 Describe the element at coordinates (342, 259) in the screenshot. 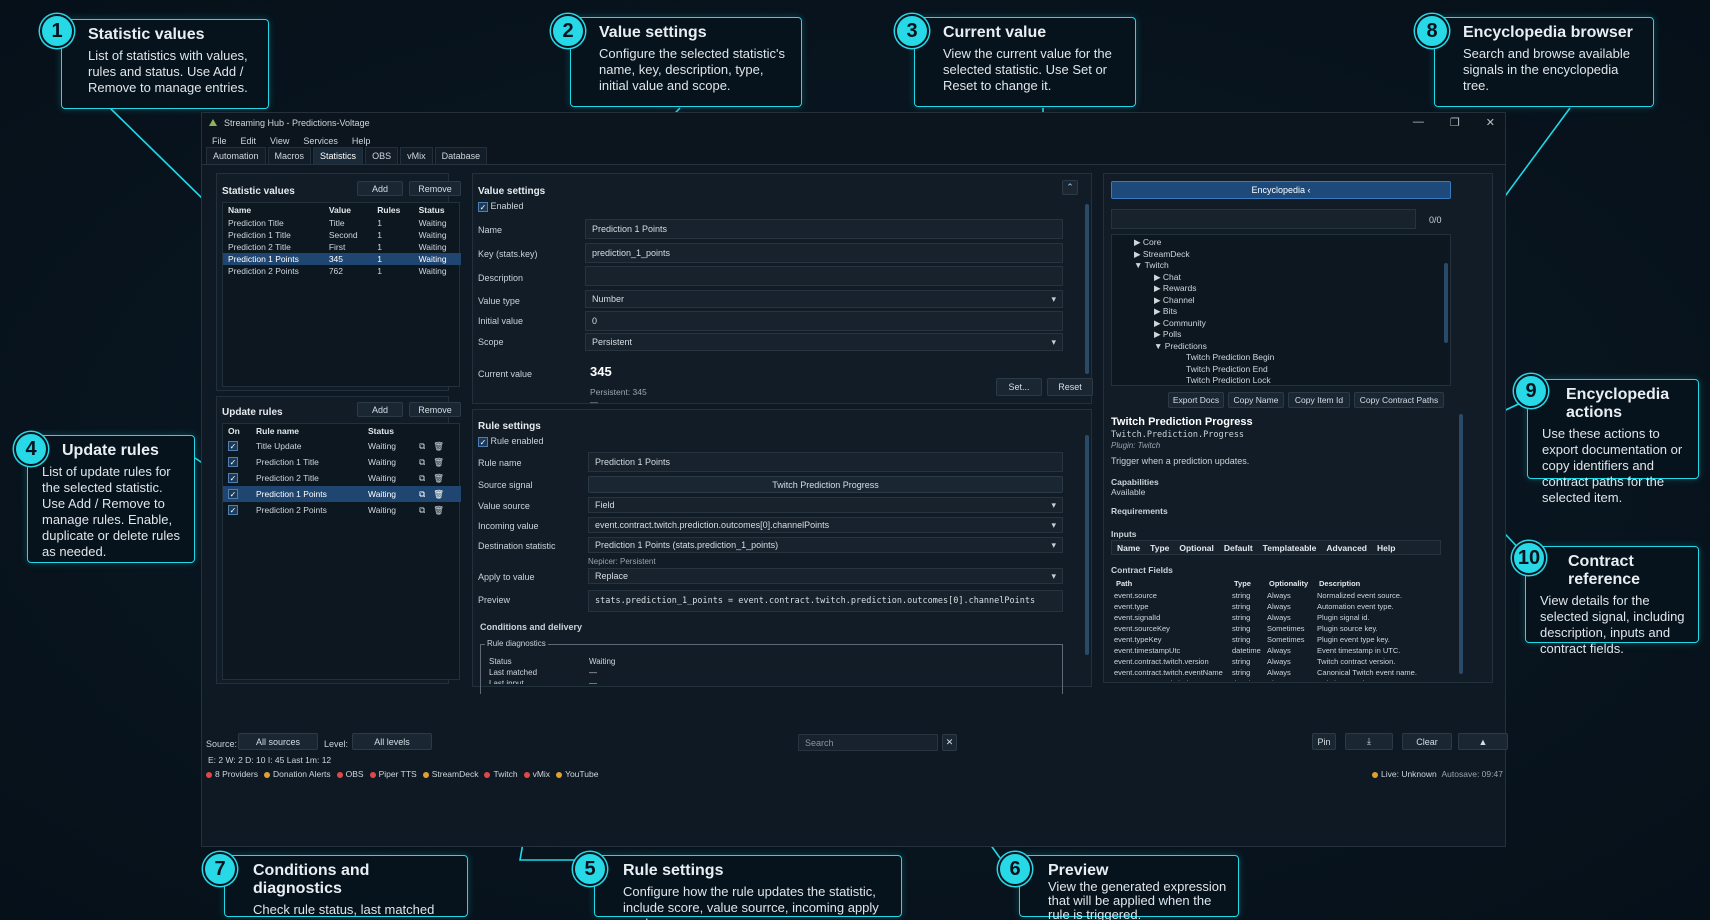

I see `statistic-row: Prediction 1 Points 345 1 Waiting` at that location.